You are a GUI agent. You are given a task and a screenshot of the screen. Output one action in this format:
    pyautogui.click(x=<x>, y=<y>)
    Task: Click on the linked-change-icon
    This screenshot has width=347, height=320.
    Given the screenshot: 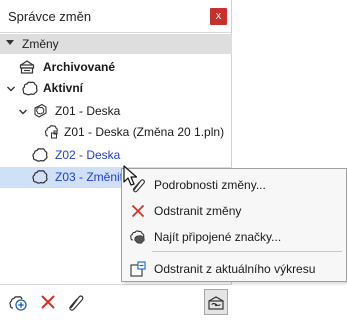 What is the action you would take?
    pyautogui.click(x=51, y=132)
    